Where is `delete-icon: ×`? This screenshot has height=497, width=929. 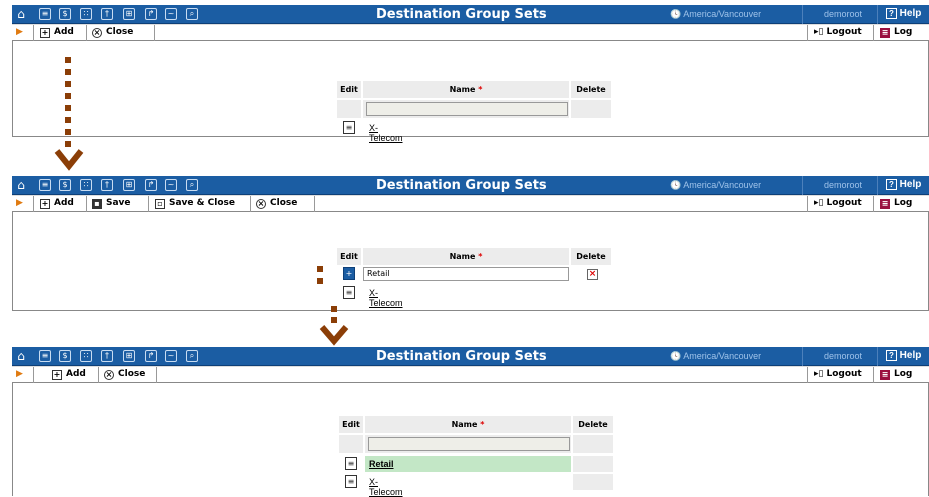
delete-icon: × is located at coordinates (592, 274).